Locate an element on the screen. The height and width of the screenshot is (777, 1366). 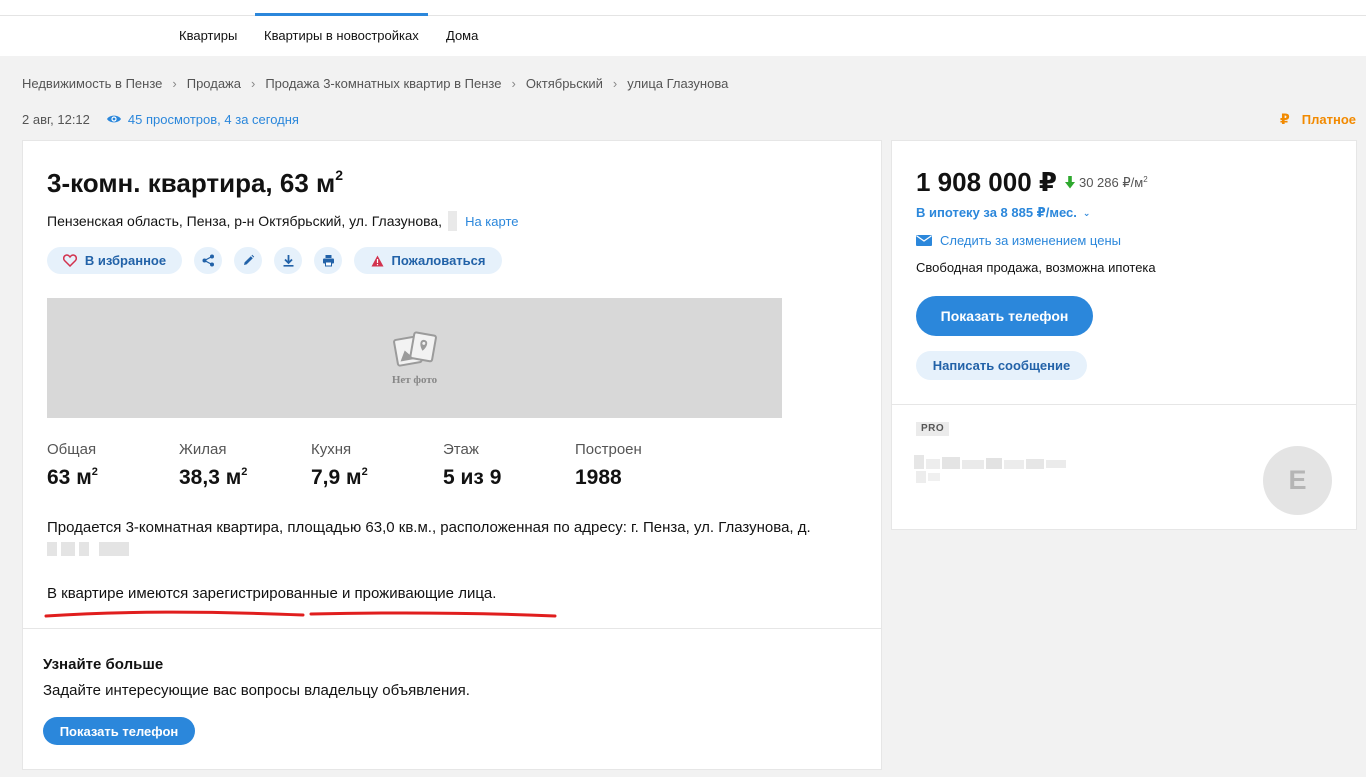
price-per-m2: 30 286 ₽/м2 is located at coordinates (1113, 182).